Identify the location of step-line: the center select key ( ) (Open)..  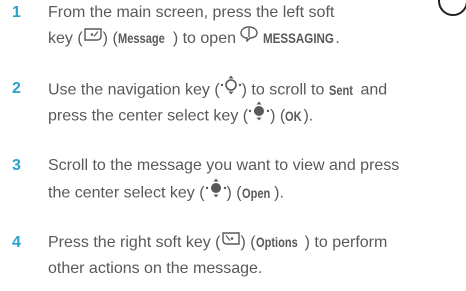
(254, 192).